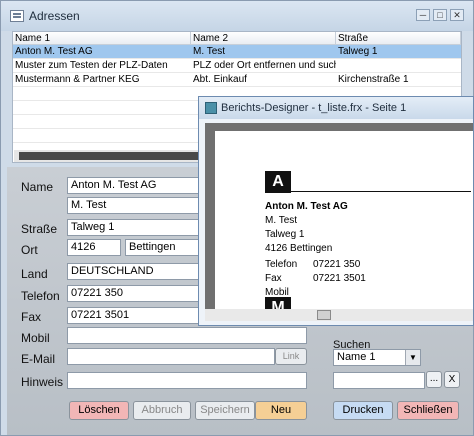 The image size is (474, 436). I want to click on name2-field: M. Test, so click(137, 205).